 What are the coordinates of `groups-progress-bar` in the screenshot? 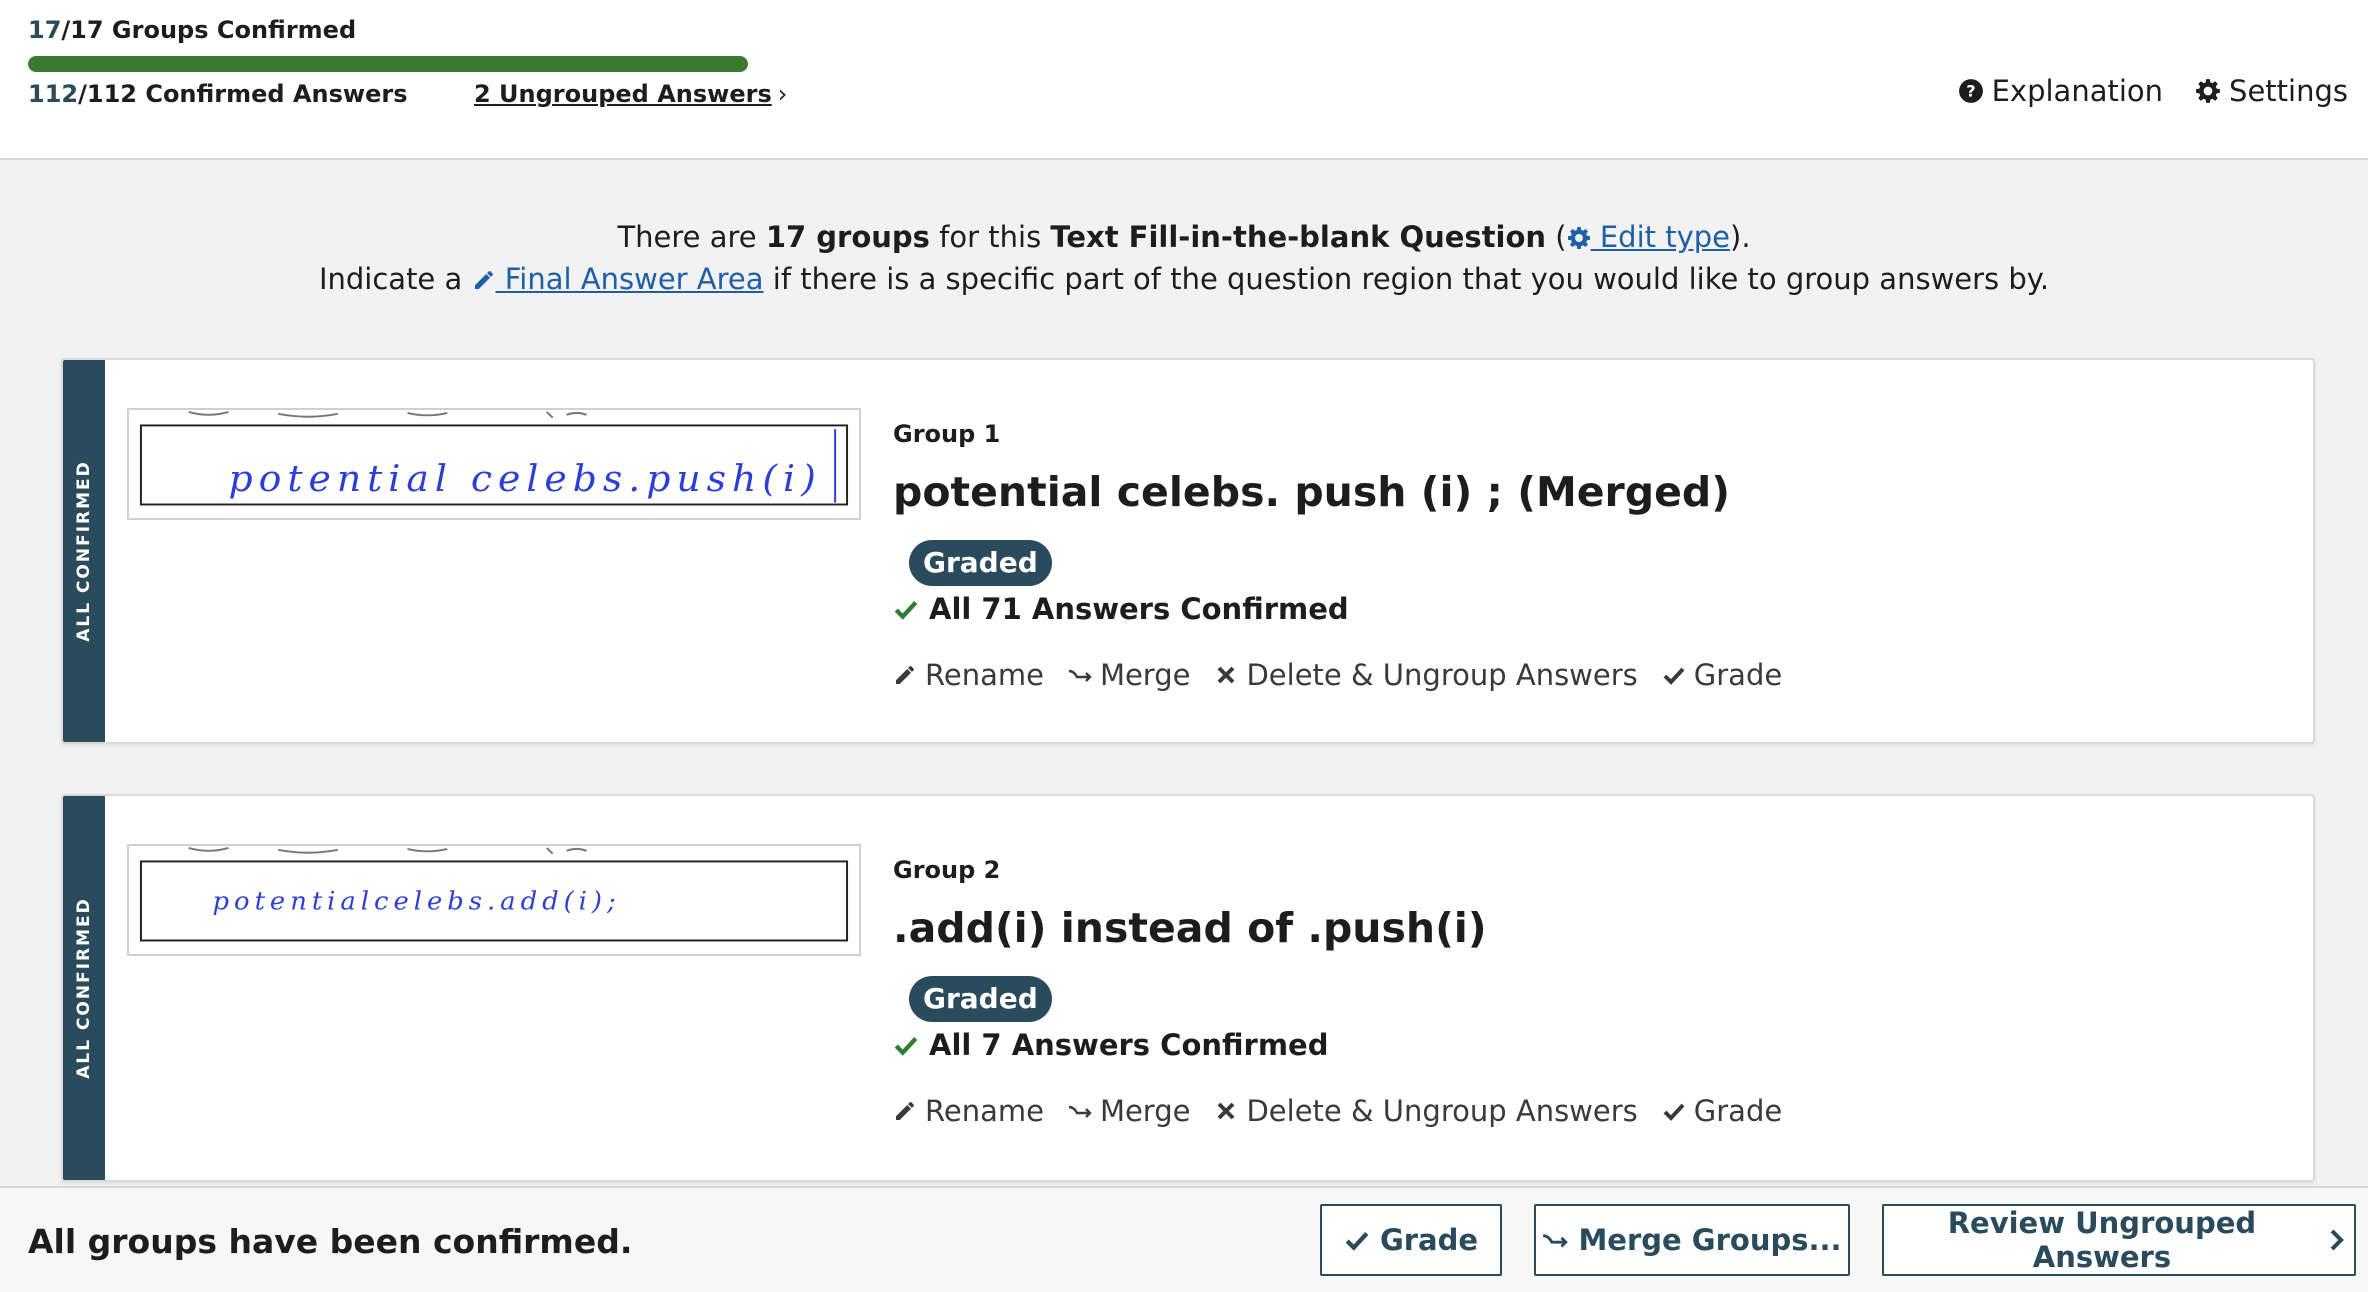 It's located at (388, 64).